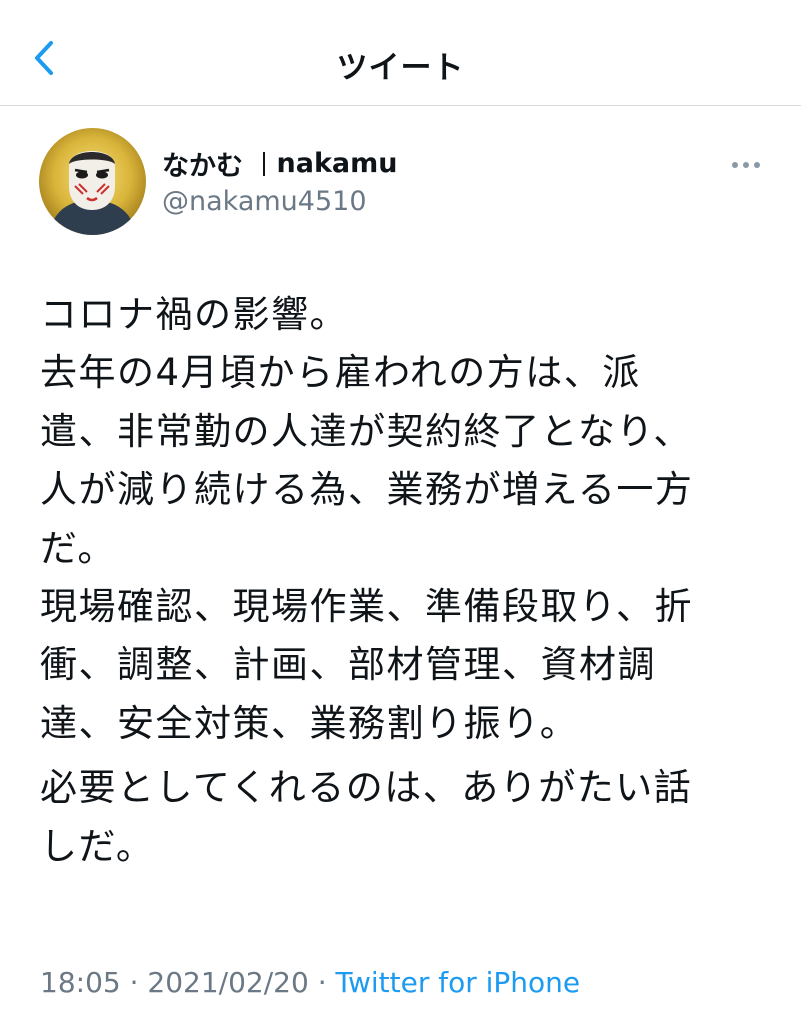  What do you see at coordinates (80, 982) in the screenshot?
I see `tweet-time: 18:05` at bounding box center [80, 982].